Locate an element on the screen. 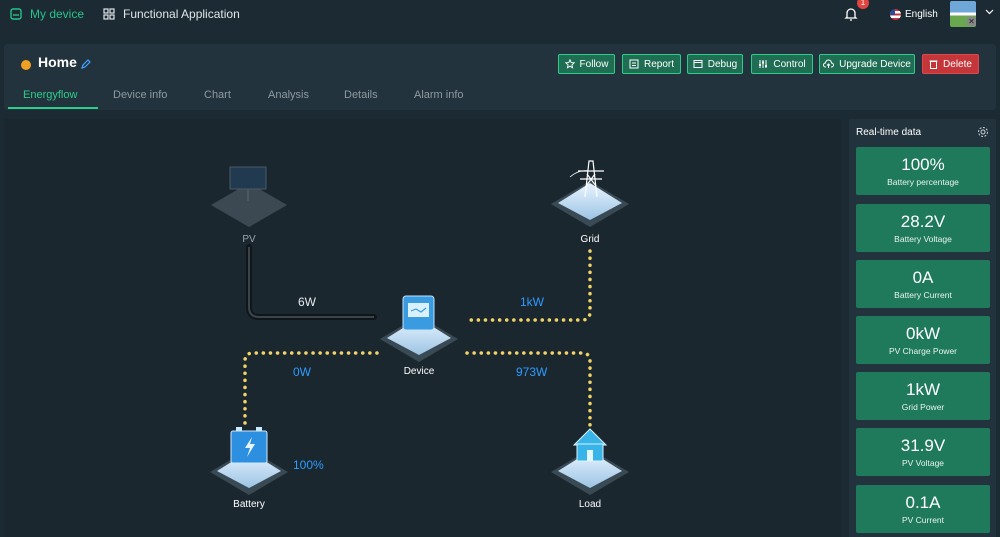  delete-label: Delete is located at coordinates (957, 64).